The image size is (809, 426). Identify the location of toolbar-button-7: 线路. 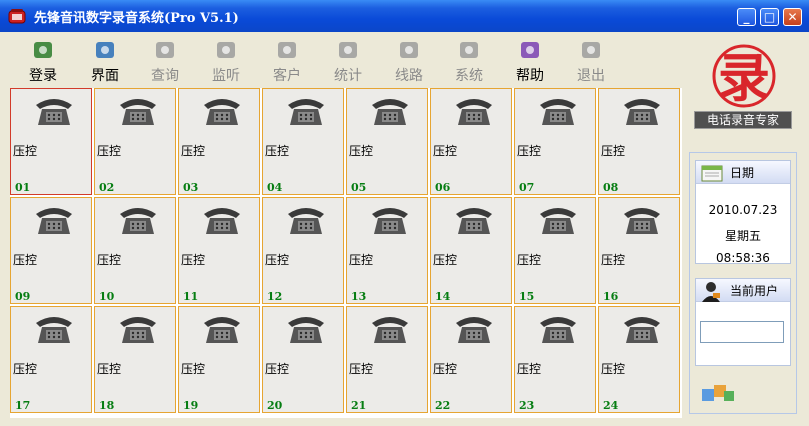
(409, 61).